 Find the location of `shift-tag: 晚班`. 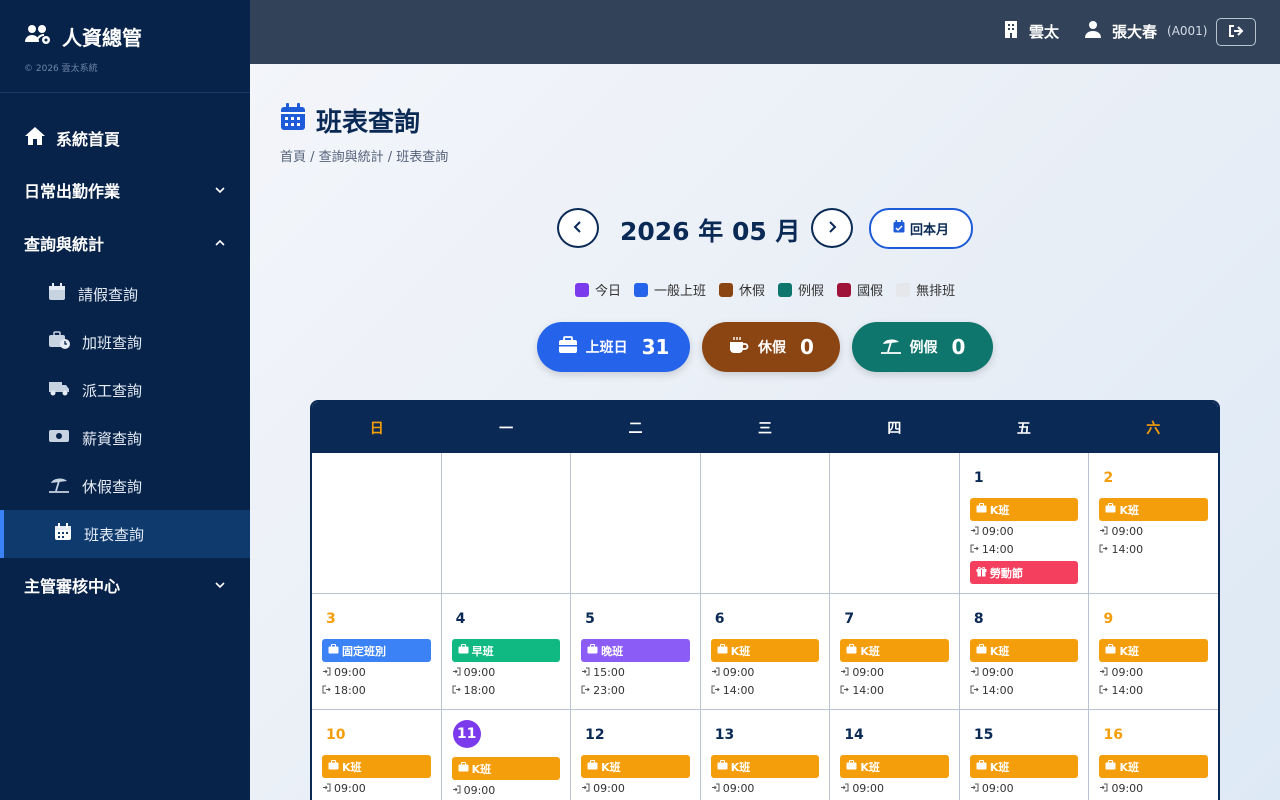

shift-tag: 晚班 is located at coordinates (635, 650).